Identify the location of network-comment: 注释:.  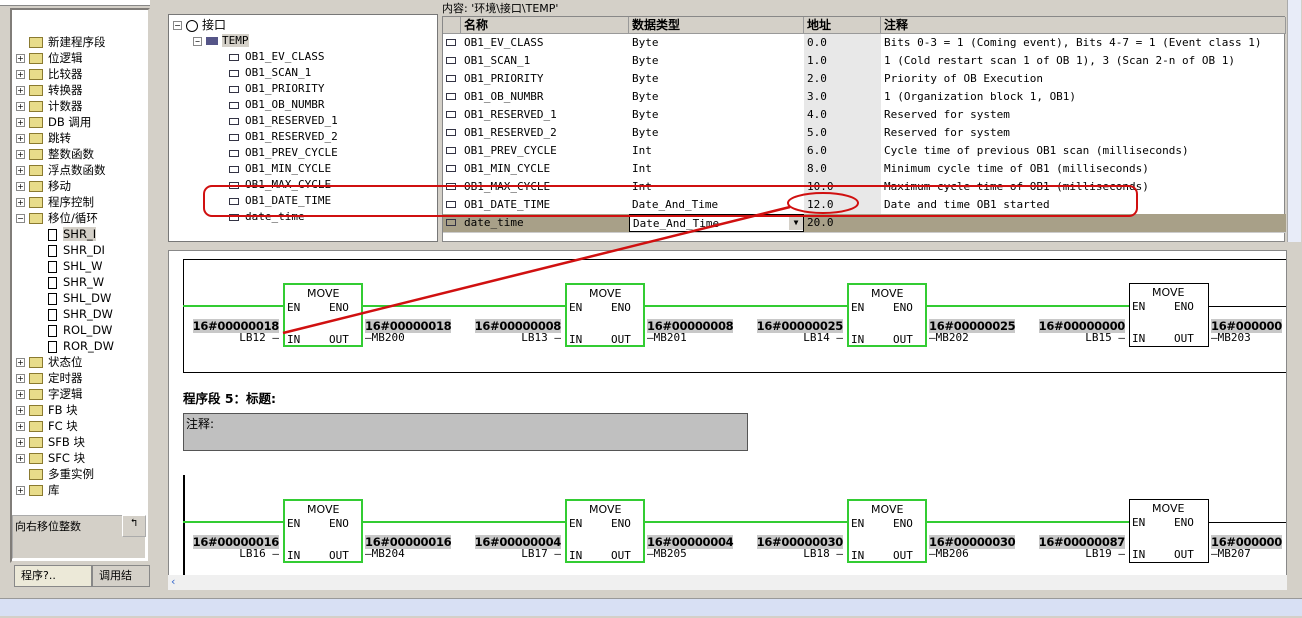
(465, 432).